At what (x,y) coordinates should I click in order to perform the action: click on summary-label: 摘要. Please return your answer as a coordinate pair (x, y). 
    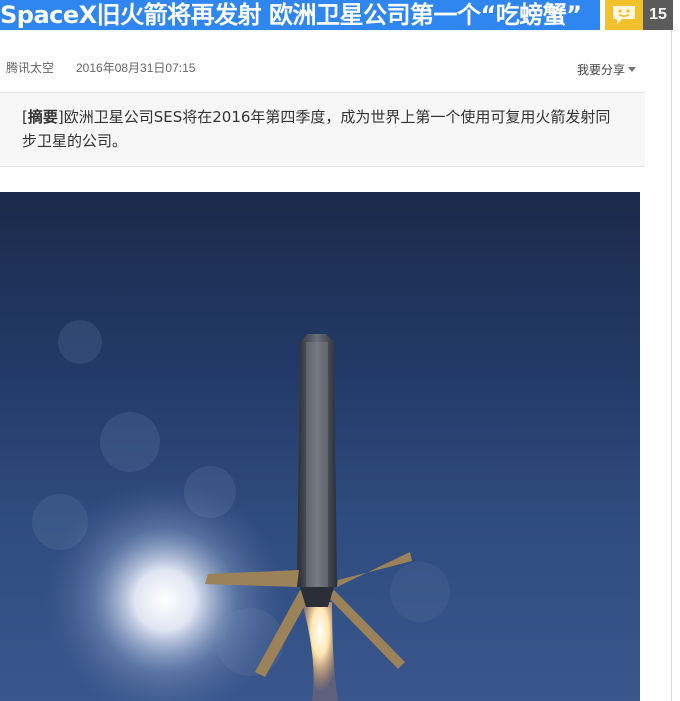
    Looking at the image, I should click on (42, 117).